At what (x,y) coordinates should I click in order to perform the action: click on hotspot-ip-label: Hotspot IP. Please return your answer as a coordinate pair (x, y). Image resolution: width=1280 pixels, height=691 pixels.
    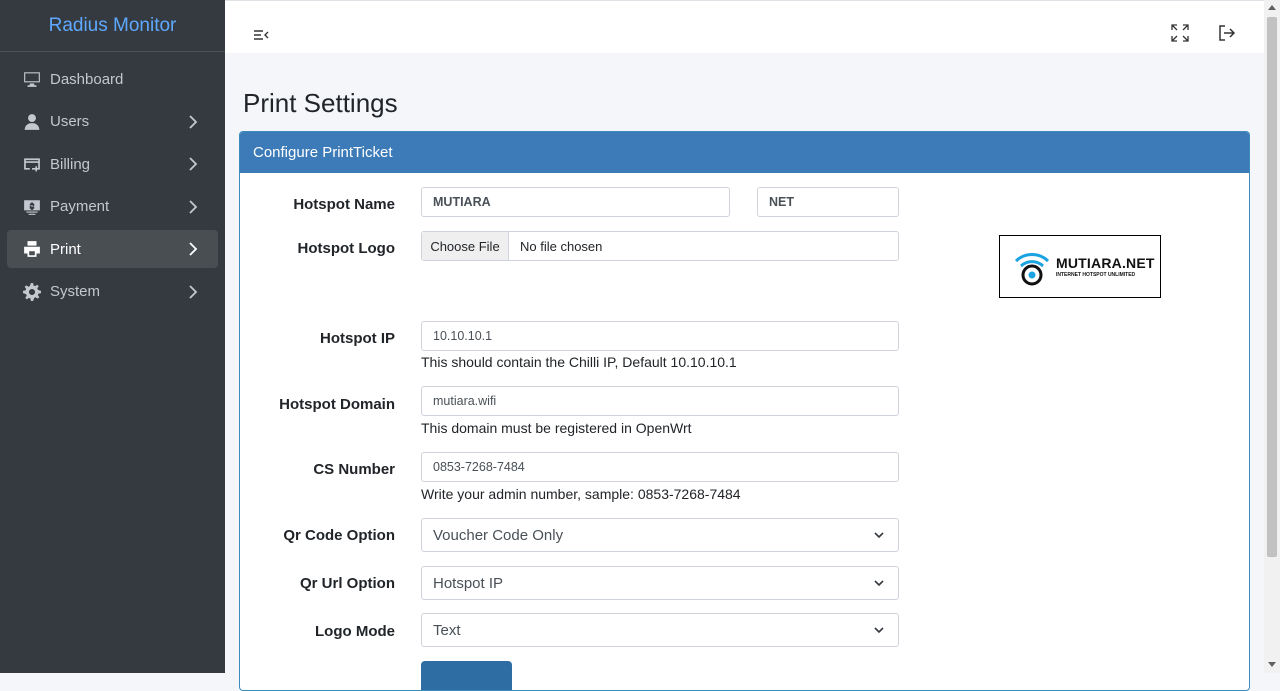
    Looking at the image, I should click on (357, 338).